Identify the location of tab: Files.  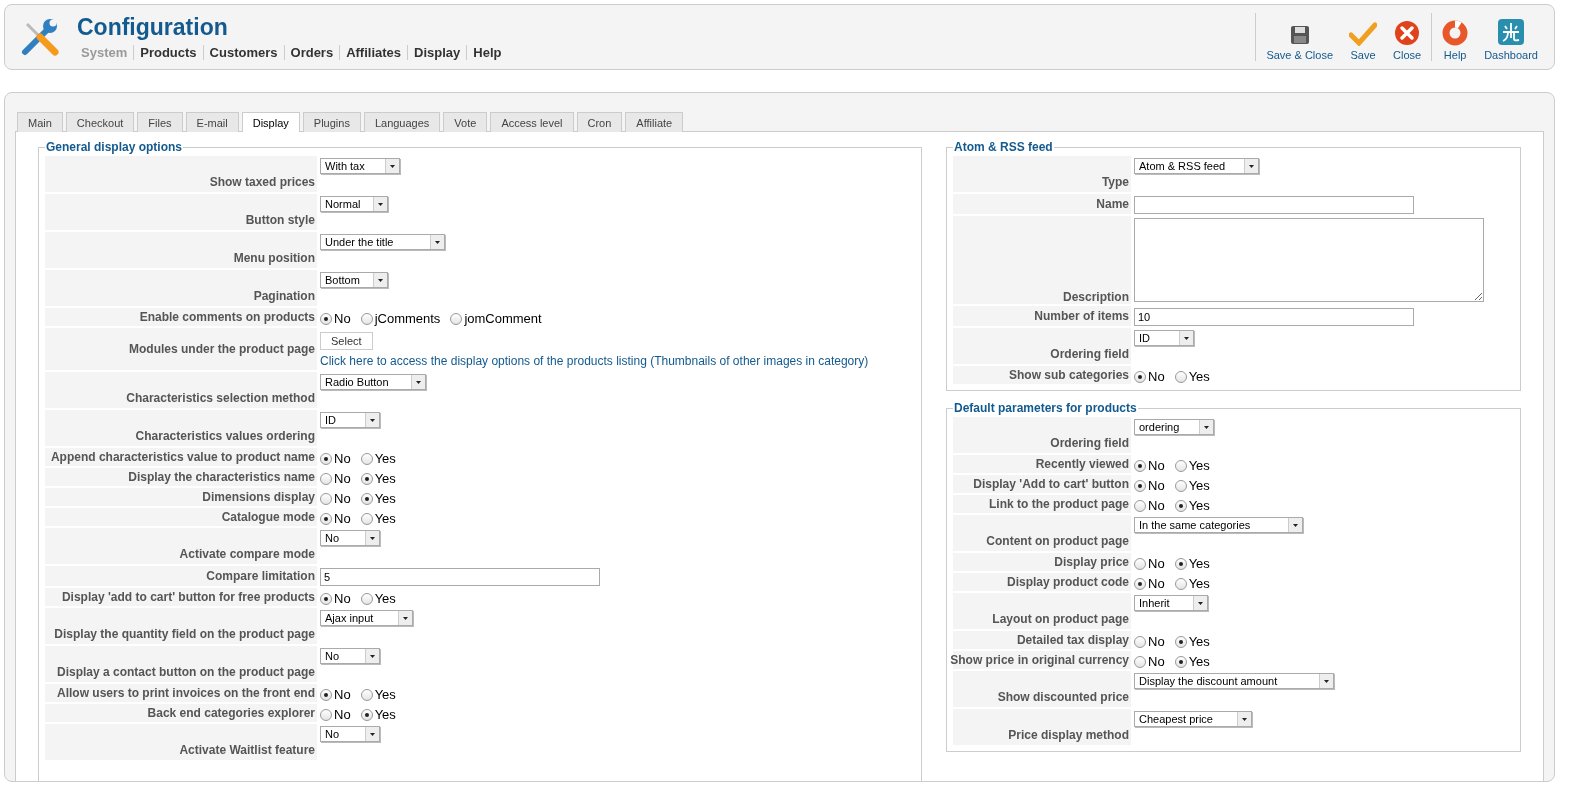
(160, 122).